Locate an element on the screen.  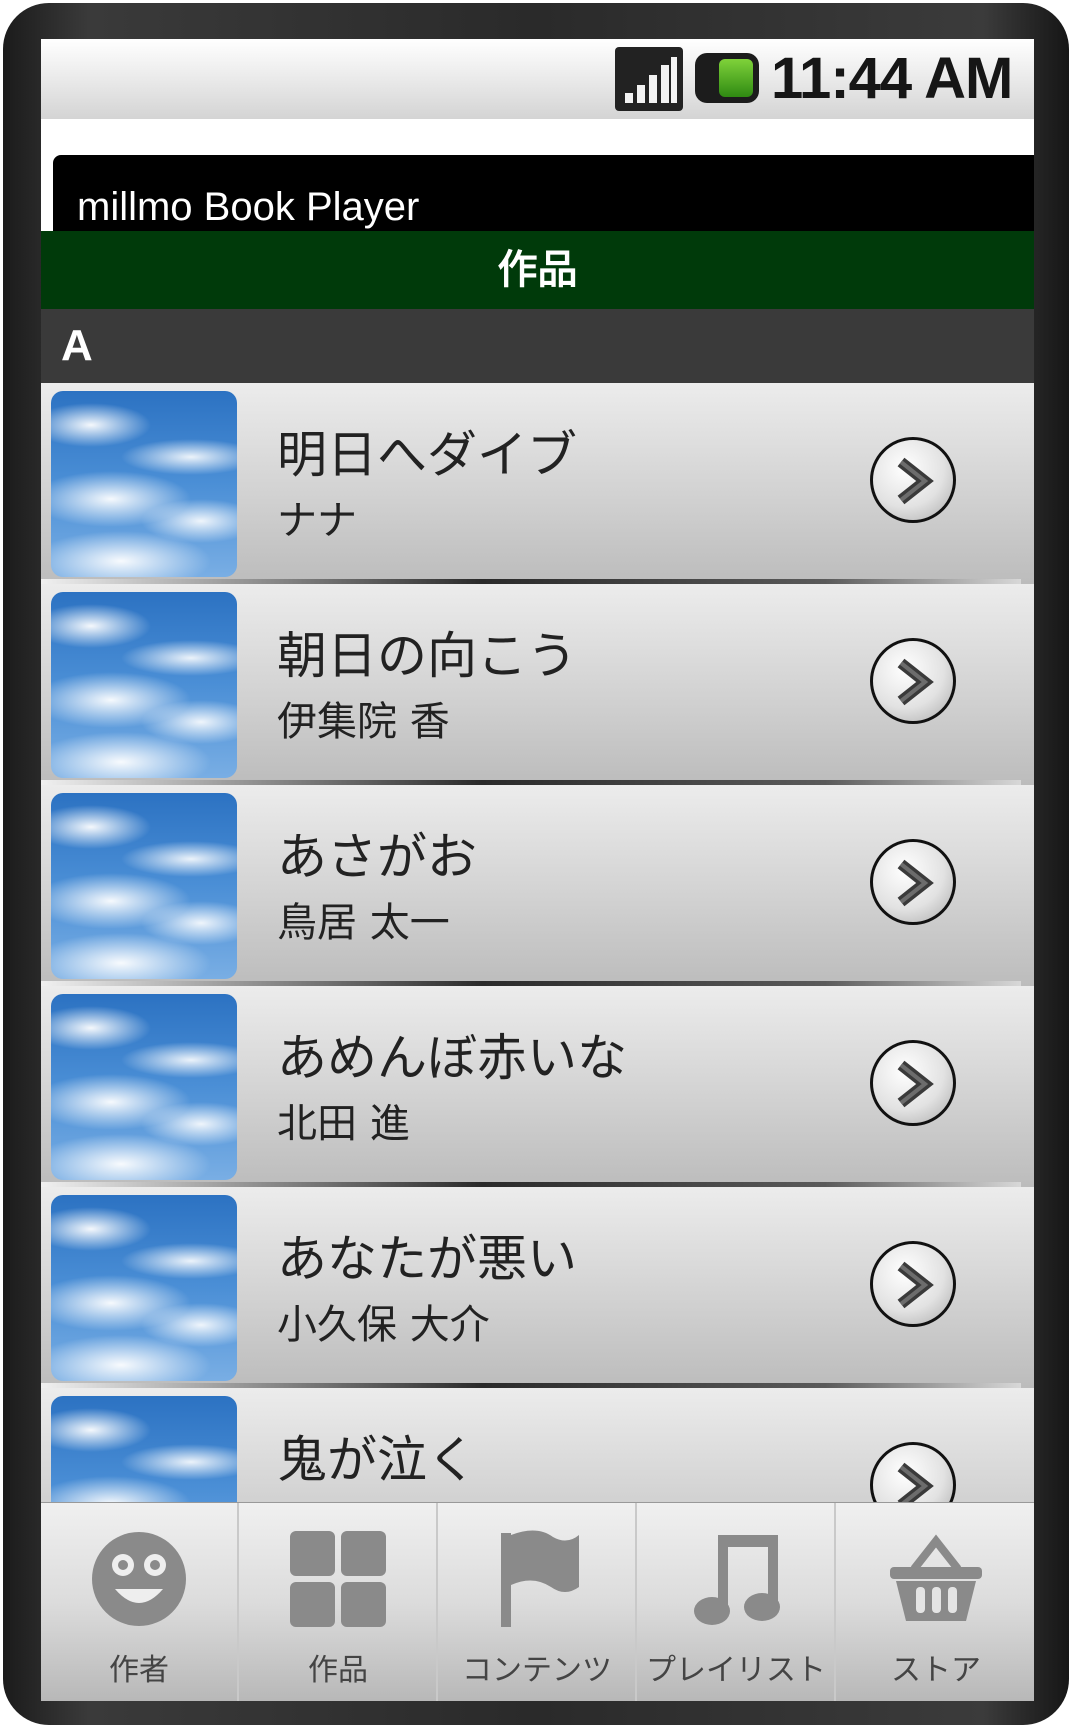
bottom-tab-bar: 作者 作品 コンテンツ プレイリスト ストア is located at coordinates (537, 1601).